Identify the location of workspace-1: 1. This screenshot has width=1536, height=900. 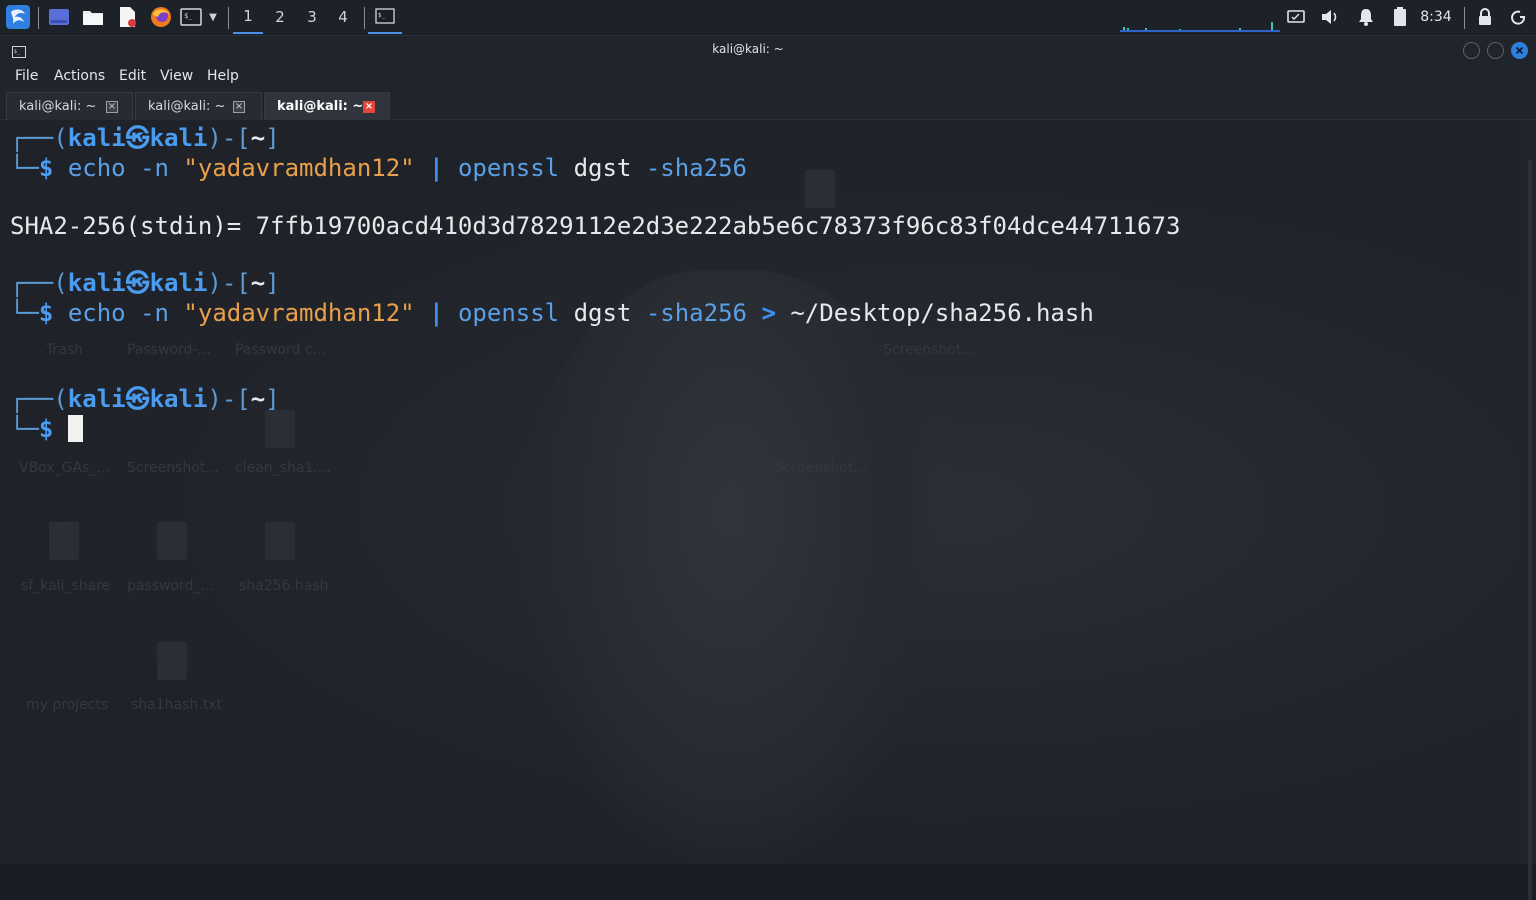
(248, 17).